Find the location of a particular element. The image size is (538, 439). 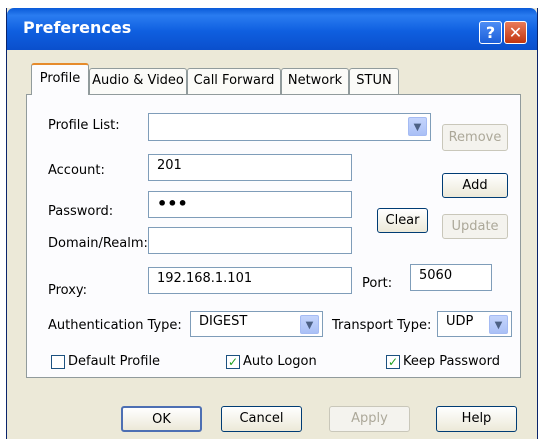

port-label: Port: is located at coordinates (377, 283).